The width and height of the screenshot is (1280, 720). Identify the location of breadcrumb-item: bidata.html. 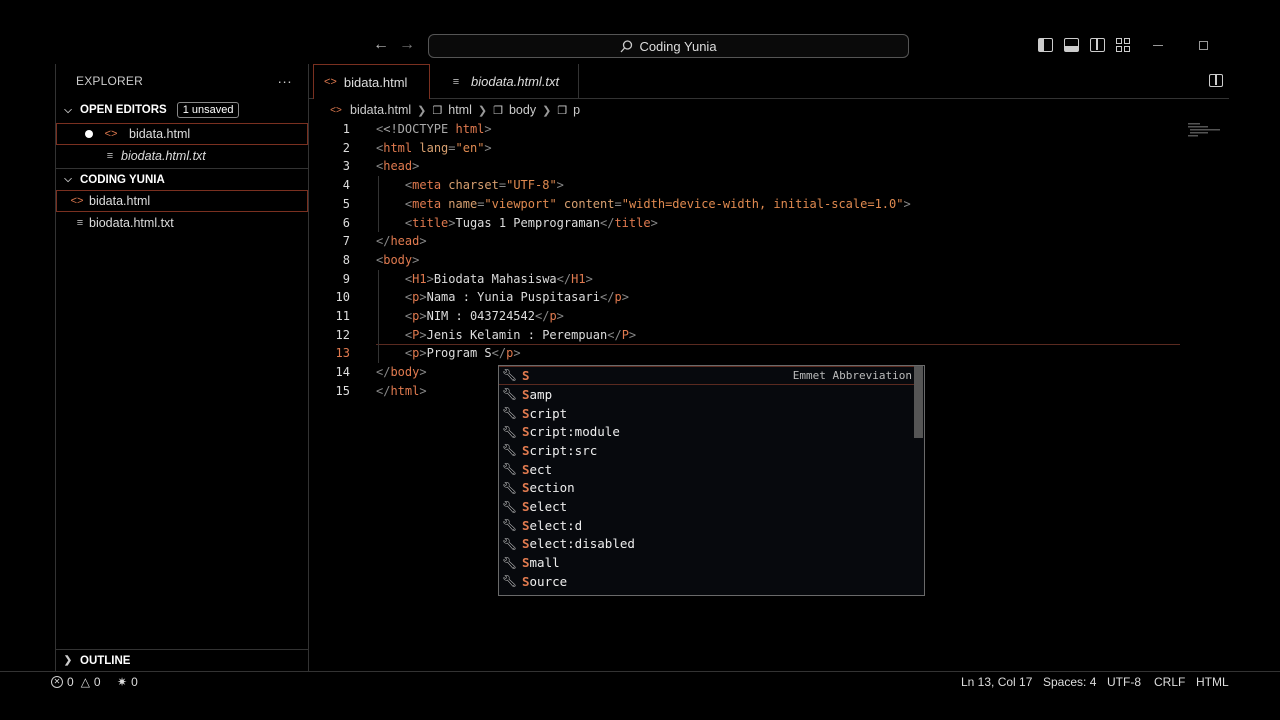
(380, 110).